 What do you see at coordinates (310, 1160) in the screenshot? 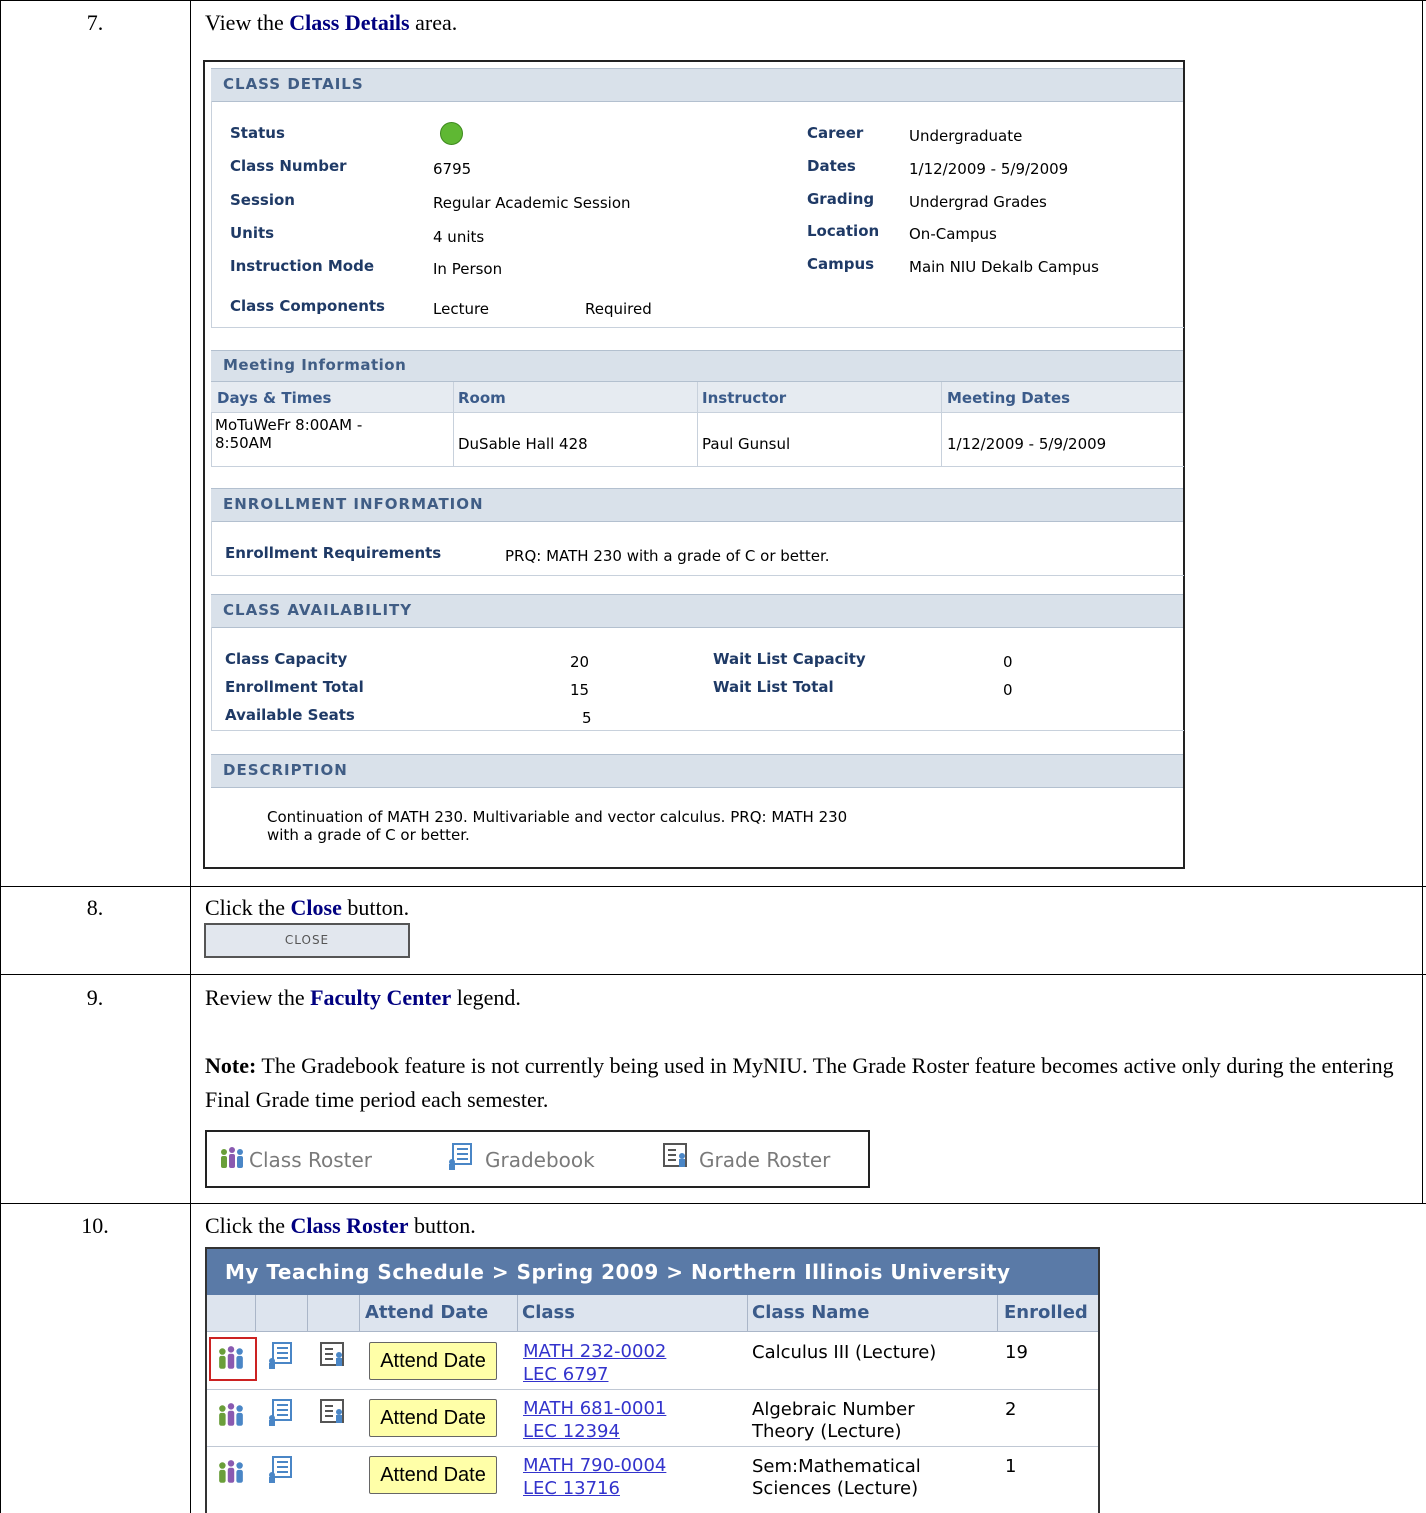
I see `legend-class-roster: Class Roster` at bounding box center [310, 1160].